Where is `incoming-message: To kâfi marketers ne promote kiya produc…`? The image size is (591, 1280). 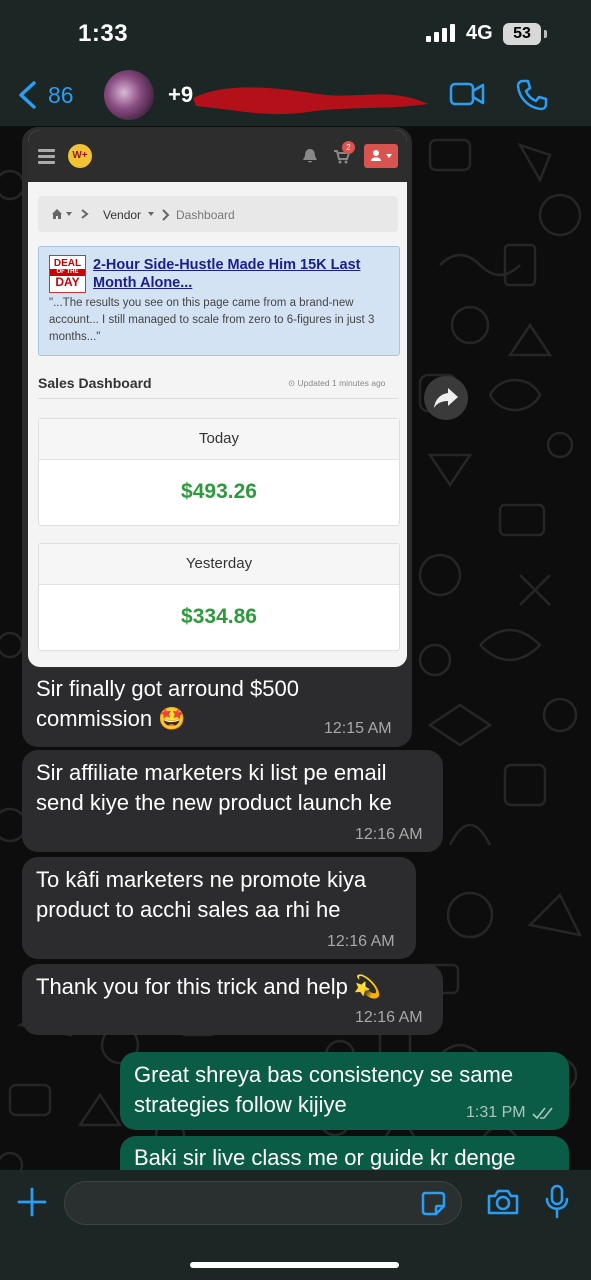
incoming-message: To kâfi marketers ne promote kiya produc… is located at coordinates (219, 908).